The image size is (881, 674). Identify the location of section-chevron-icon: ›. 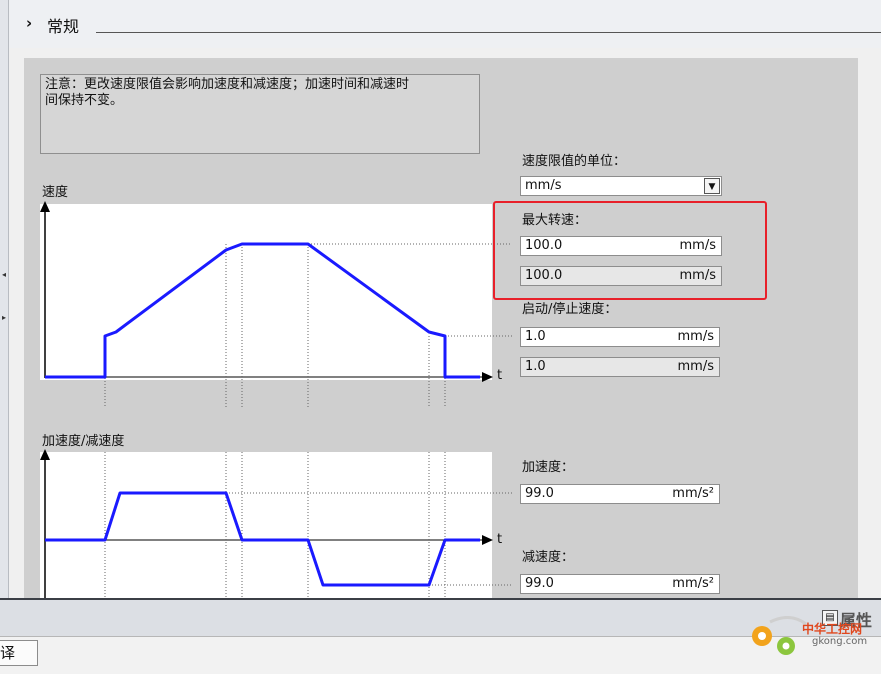
(29, 23).